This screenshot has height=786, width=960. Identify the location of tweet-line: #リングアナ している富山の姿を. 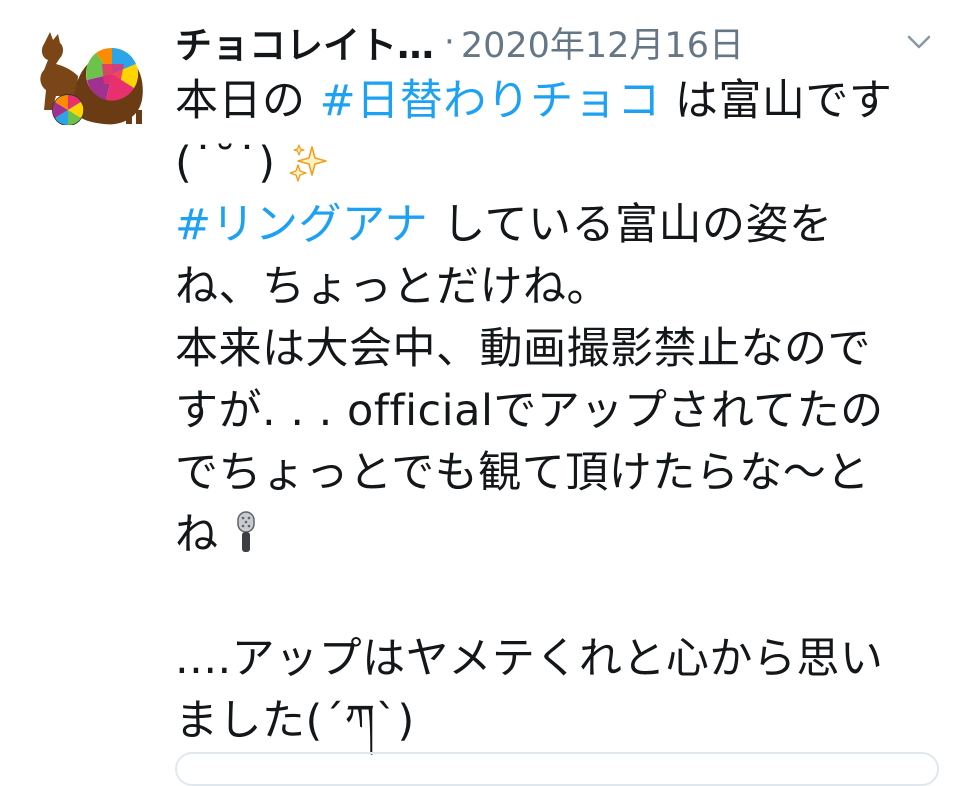
(560, 225).